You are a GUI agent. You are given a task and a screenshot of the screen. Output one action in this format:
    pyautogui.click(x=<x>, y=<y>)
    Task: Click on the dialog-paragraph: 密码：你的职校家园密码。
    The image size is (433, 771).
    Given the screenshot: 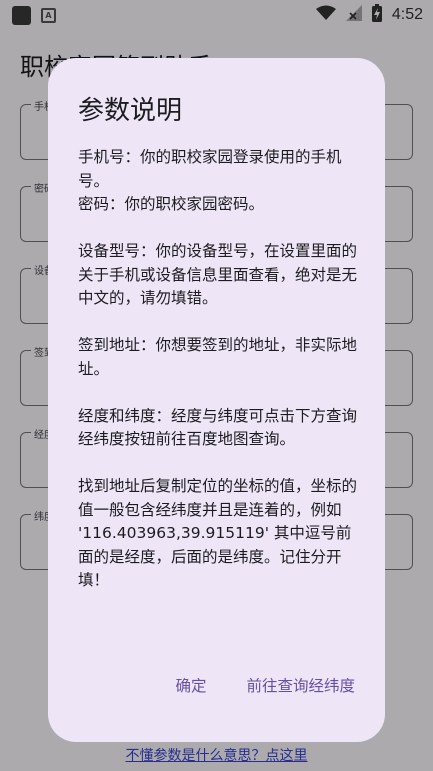 What is the action you would take?
    pyautogui.click(x=171, y=204)
    